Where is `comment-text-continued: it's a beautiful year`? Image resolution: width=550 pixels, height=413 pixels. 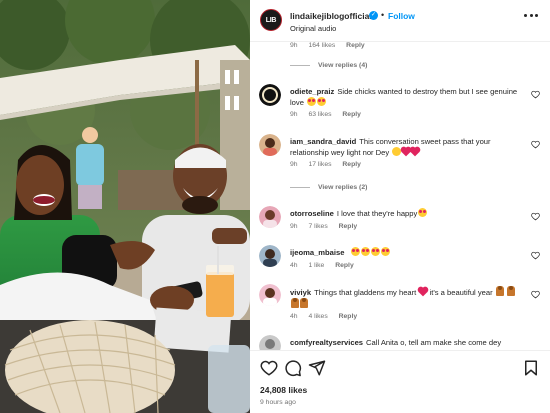 comment-text-continued: it's a beautiful year is located at coordinates (461, 292).